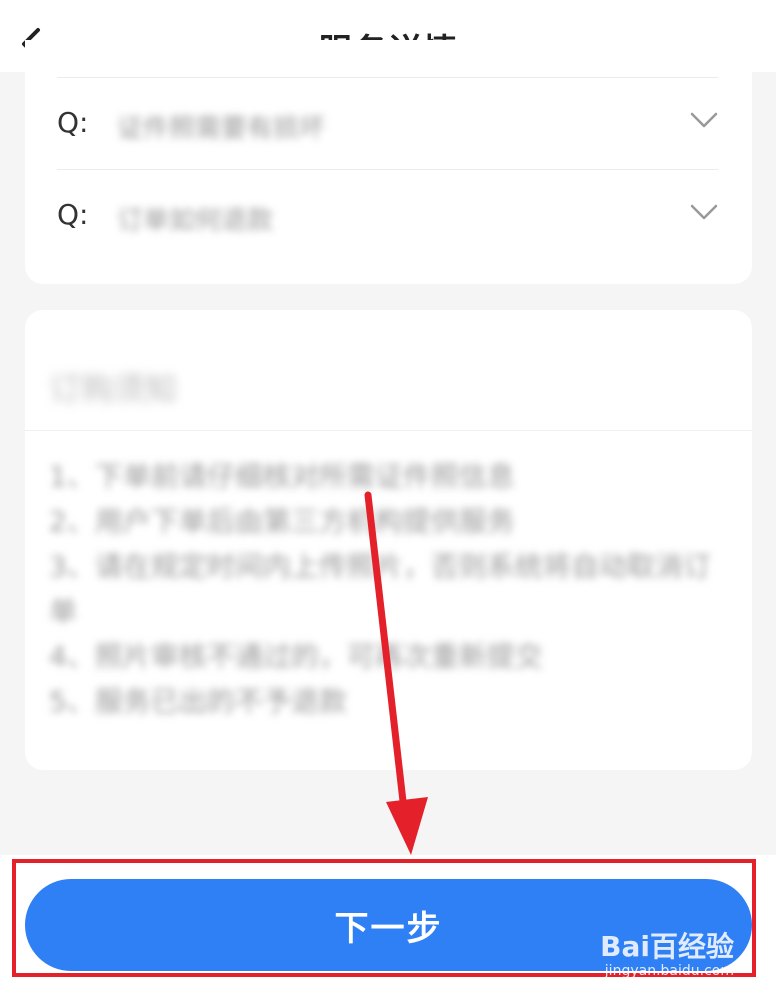 This screenshot has width=776, height=1000. Describe the element at coordinates (113, 389) in the screenshot. I see `notice-title: 订购须知` at that location.